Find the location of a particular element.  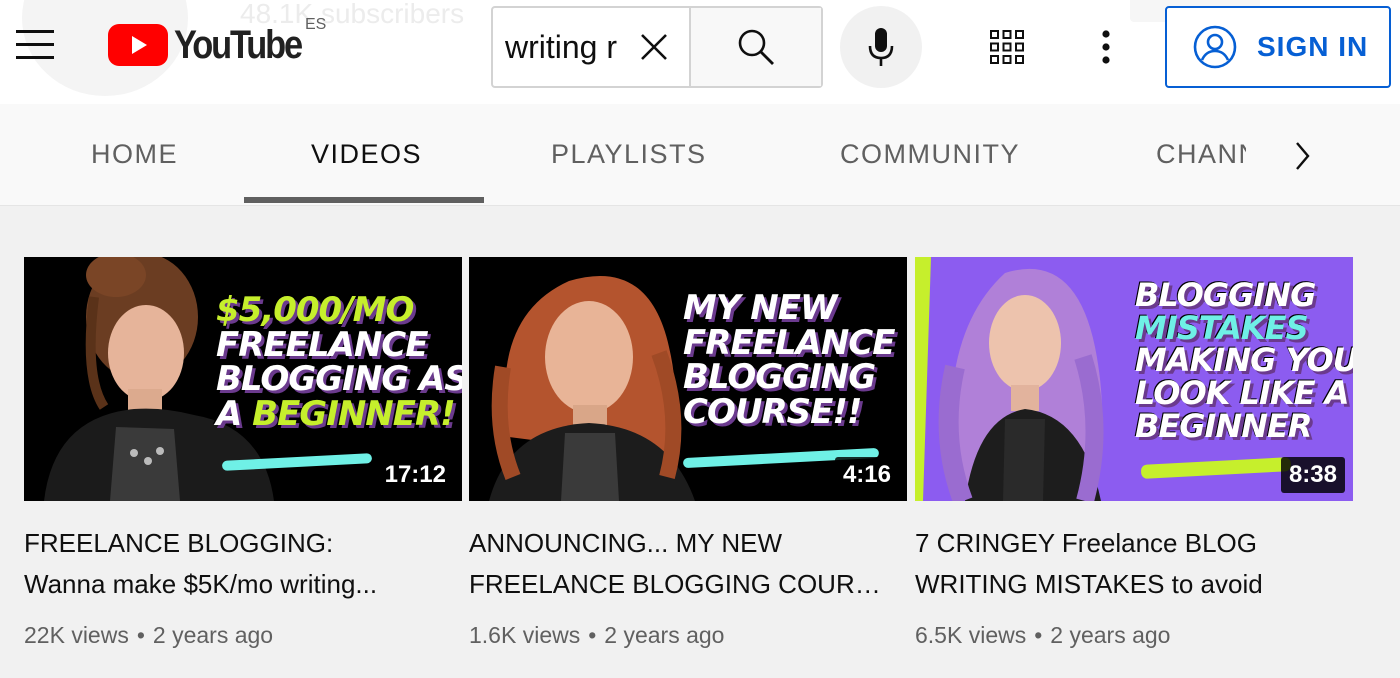

video-metadata: 1.6K views • 2 years ago is located at coordinates (596, 635).